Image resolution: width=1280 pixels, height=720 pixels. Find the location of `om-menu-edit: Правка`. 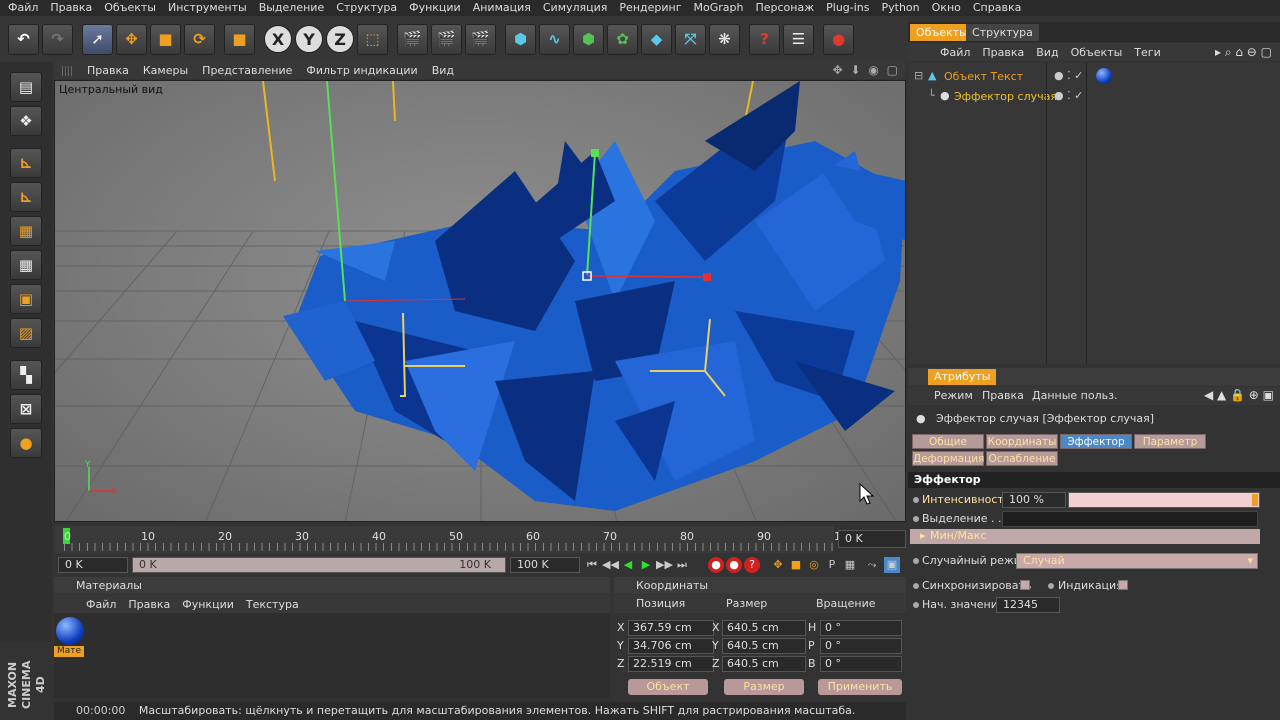

om-menu-edit: Правка is located at coordinates (1003, 52).